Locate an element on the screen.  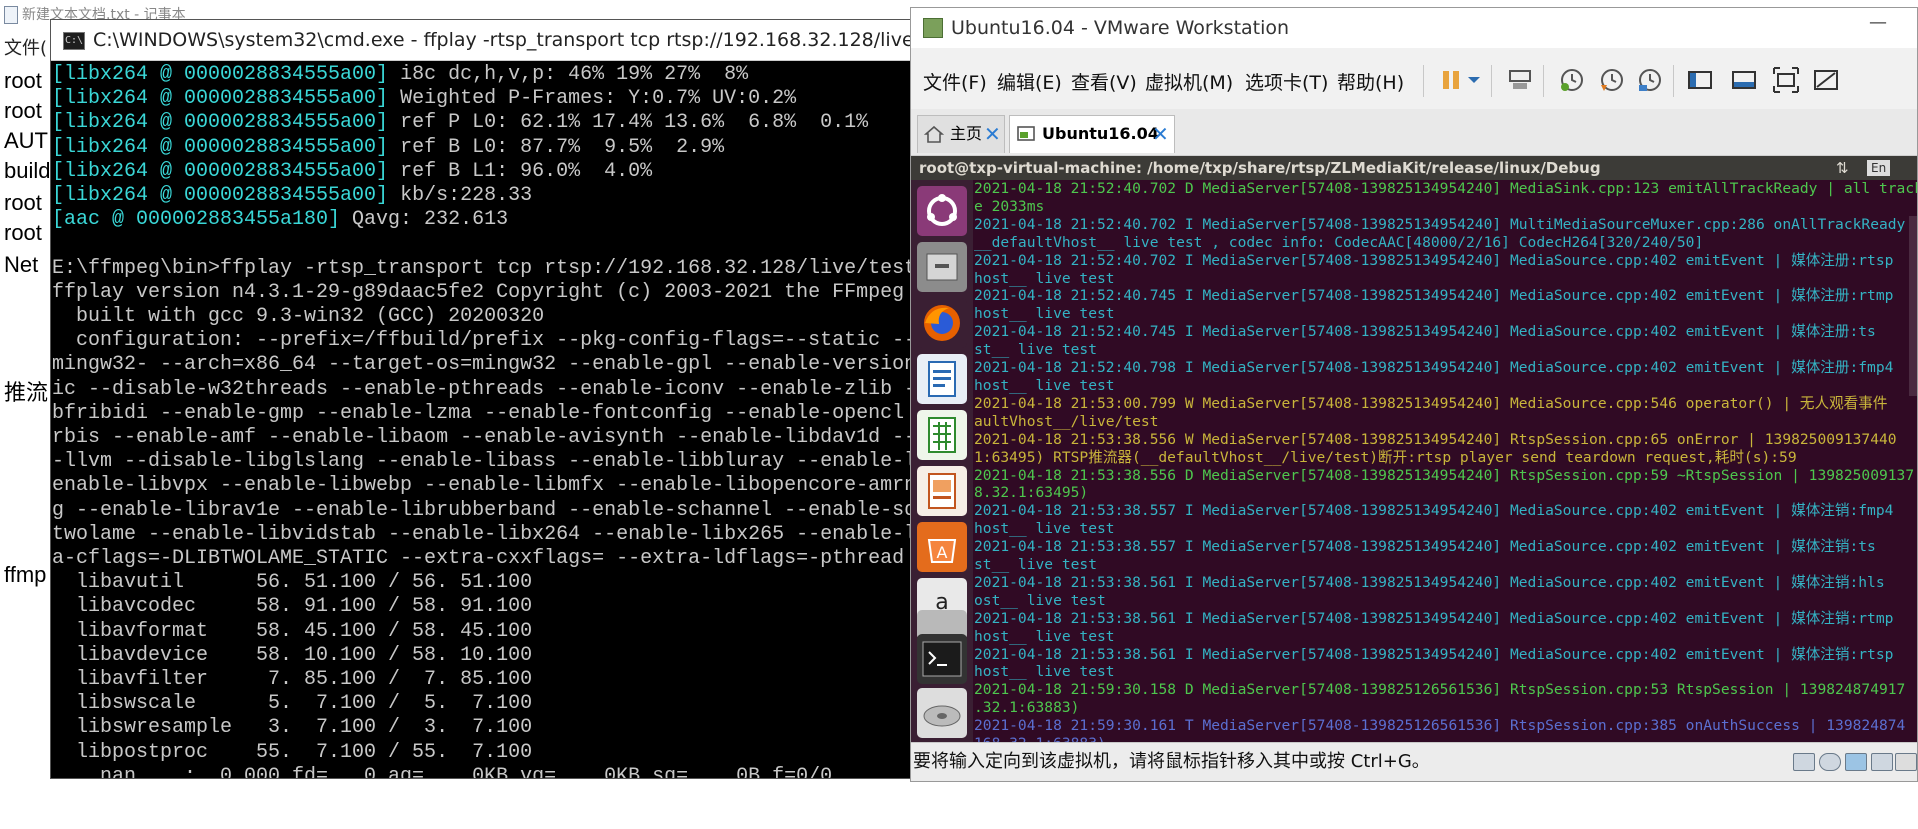
pause-icon is located at coordinates (1452, 80).